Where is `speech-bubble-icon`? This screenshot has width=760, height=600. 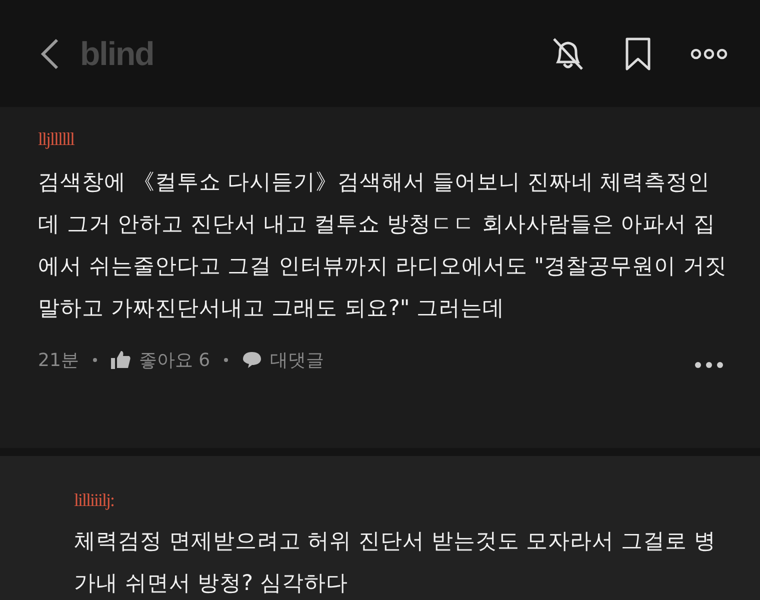 speech-bubble-icon is located at coordinates (252, 360).